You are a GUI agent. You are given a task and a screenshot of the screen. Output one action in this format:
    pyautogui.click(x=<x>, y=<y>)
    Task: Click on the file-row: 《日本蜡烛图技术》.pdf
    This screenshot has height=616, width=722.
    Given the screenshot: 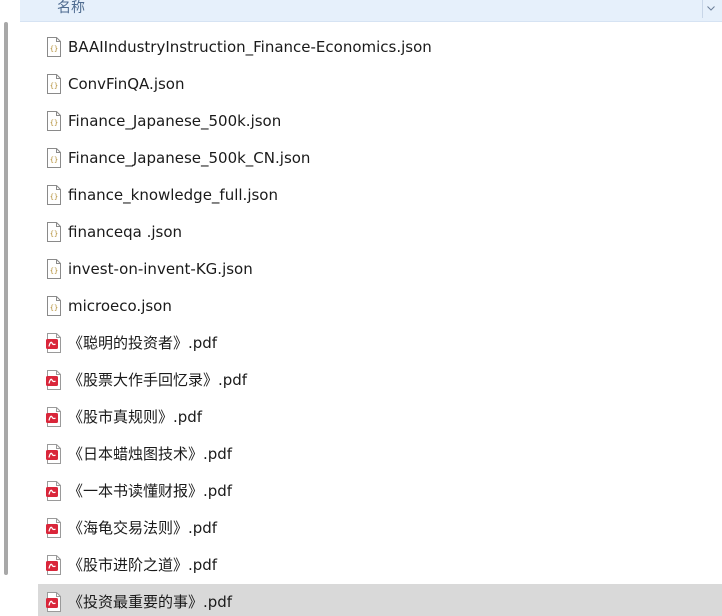 What is the action you would take?
    pyautogui.click(x=380, y=454)
    